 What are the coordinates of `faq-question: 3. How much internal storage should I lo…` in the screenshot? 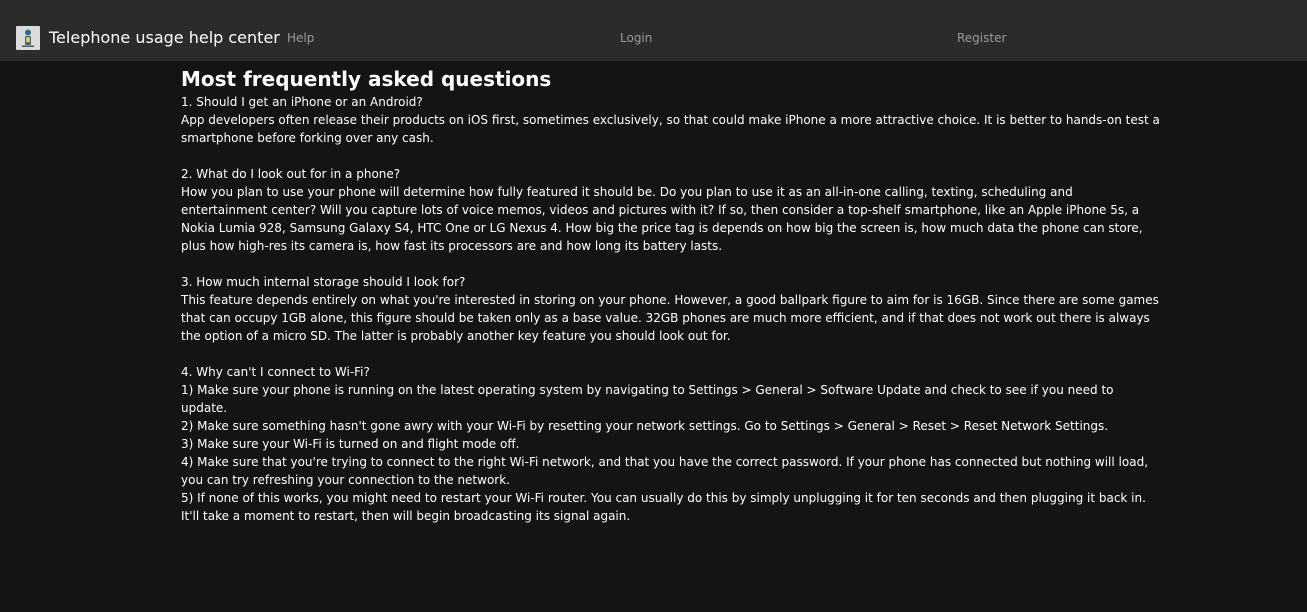 It's located at (323, 282).